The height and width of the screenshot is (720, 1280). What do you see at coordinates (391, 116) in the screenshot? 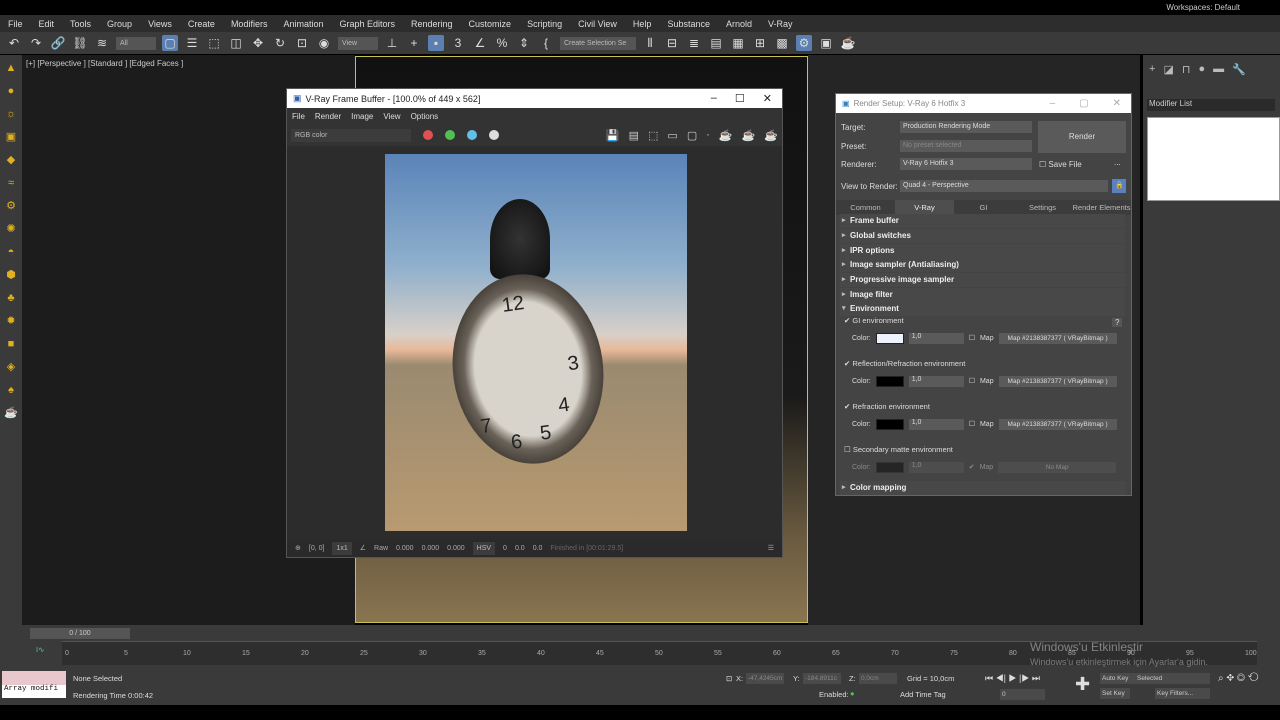
I see `vfb-menu-view: View` at bounding box center [391, 116].